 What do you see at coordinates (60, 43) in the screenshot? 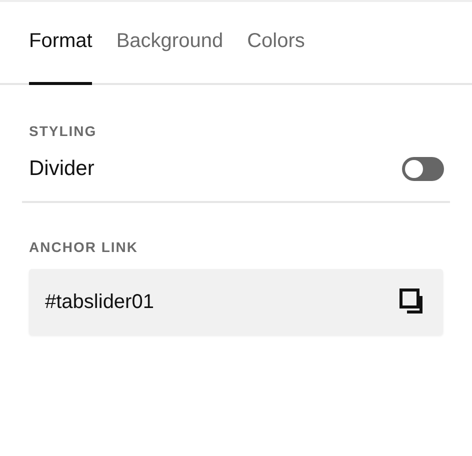
I see `tab: Format` at bounding box center [60, 43].